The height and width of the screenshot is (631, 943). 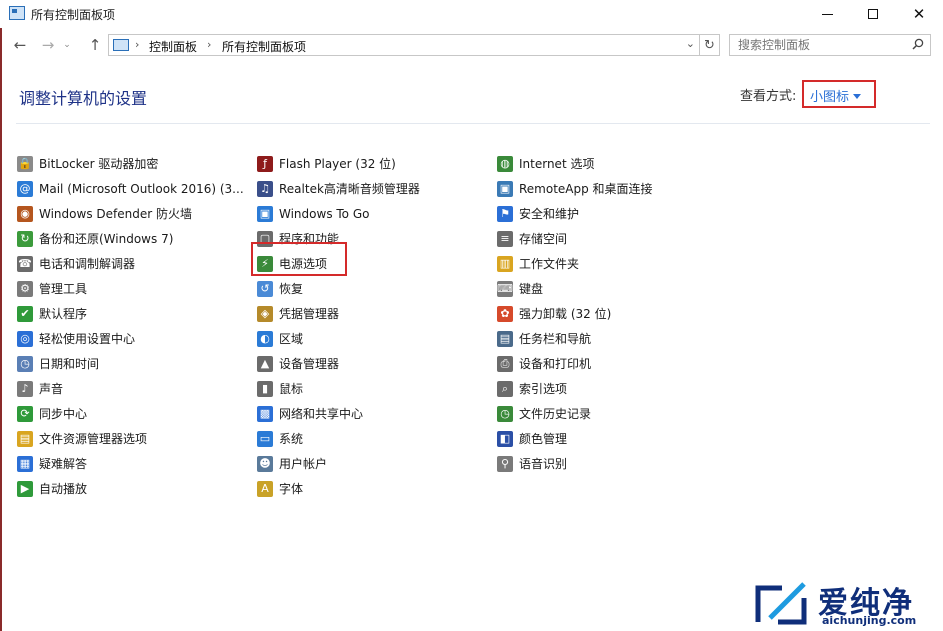 What do you see at coordinates (63, 489) in the screenshot?
I see `control-panel-item-label: 自动播放` at bounding box center [63, 489].